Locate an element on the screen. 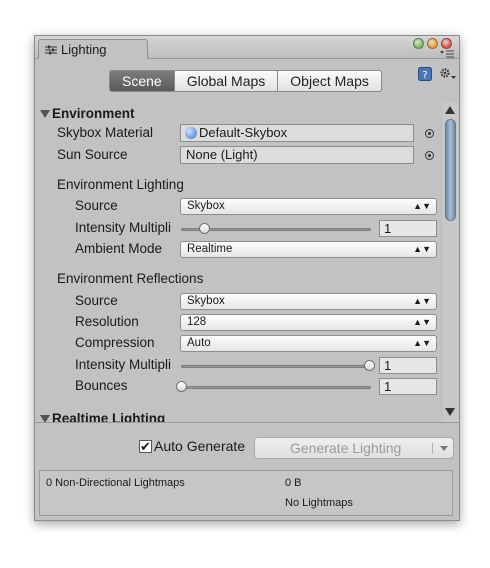  generate-lighting-button: Generate Lighting is located at coordinates (354, 448).